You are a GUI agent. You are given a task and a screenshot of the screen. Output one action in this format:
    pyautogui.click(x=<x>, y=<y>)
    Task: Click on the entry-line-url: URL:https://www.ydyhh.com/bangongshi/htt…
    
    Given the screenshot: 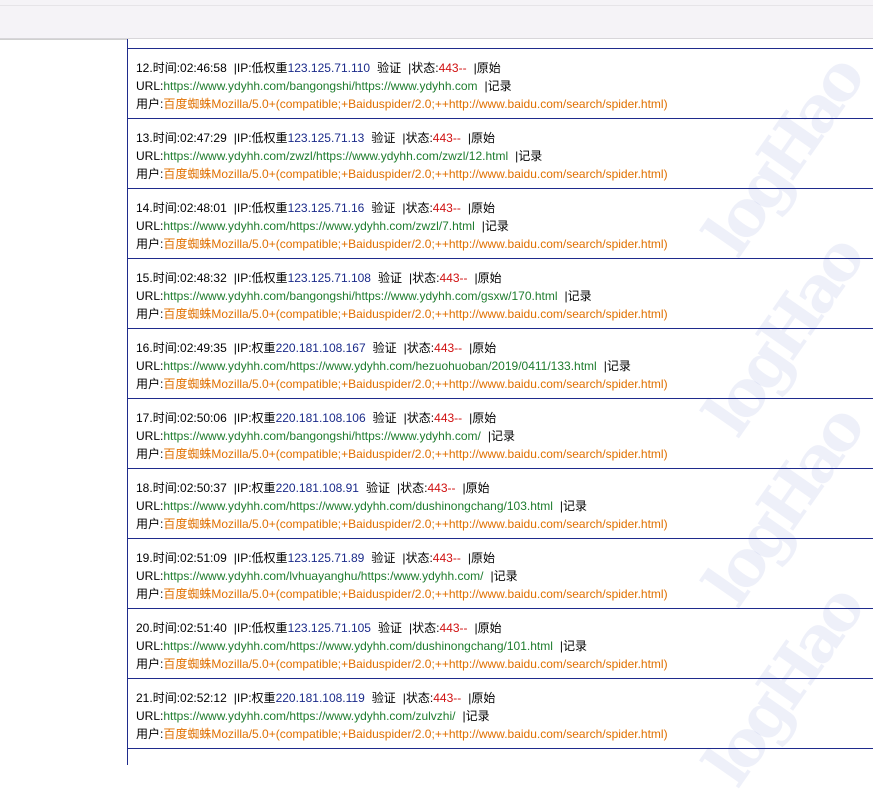 What is the action you would take?
    pyautogui.click(x=504, y=86)
    